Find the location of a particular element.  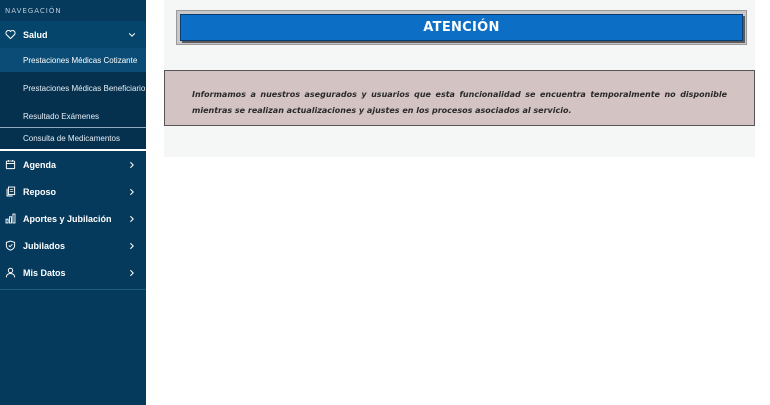

sidebar-item-label: Salud is located at coordinates (35, 34).